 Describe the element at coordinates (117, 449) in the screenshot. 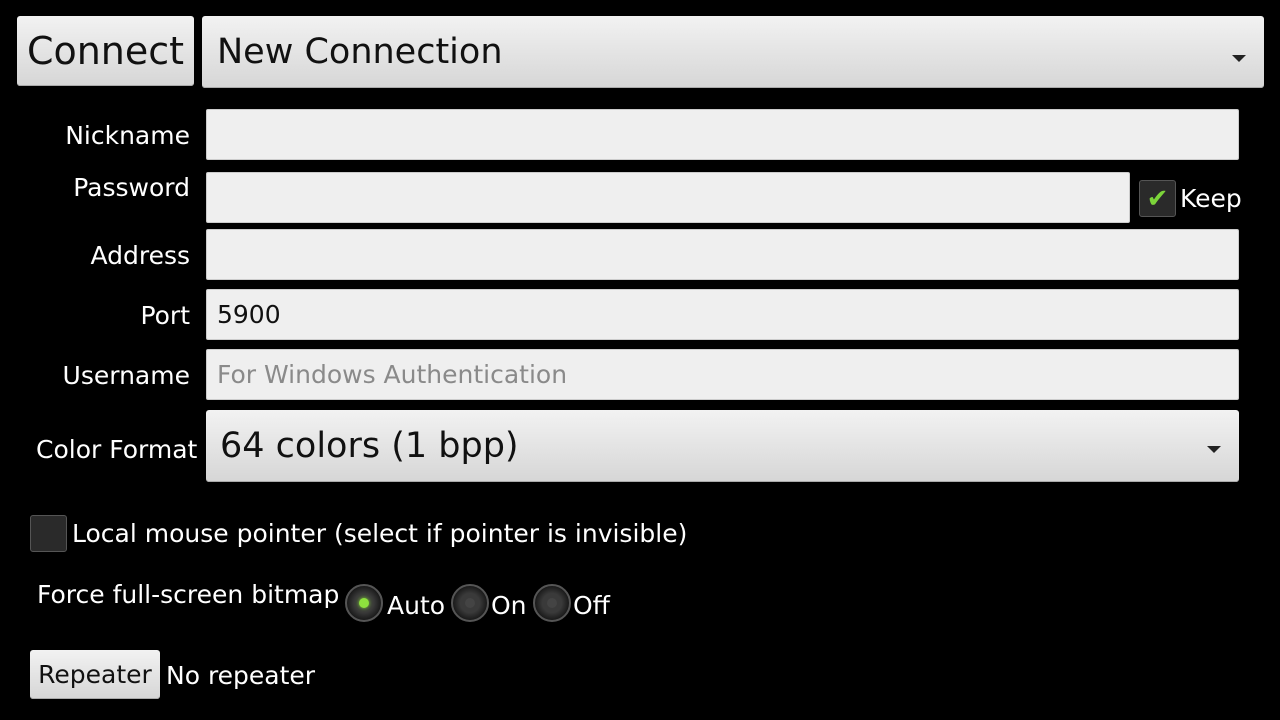

I see `color-format-label: Color Format` at that location.